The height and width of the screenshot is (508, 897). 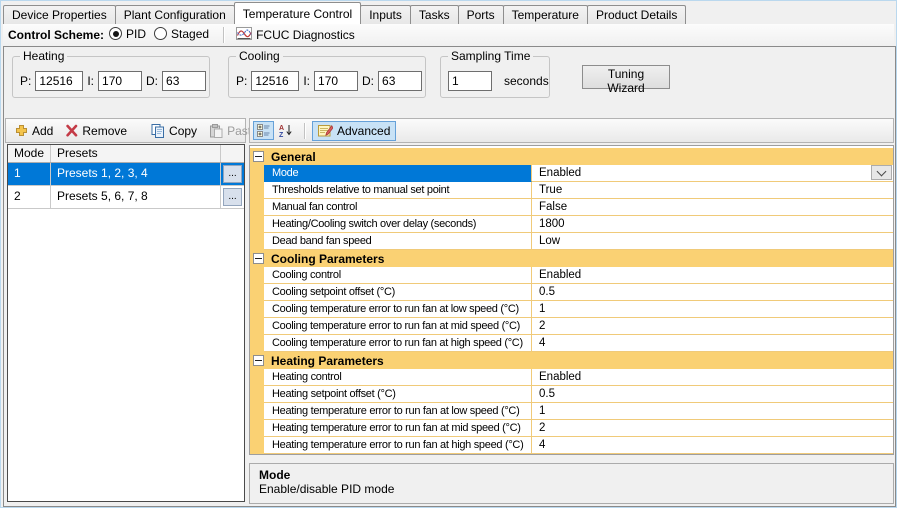 I want to click on property-value-text: 0.5, so click(x=547, y=292).